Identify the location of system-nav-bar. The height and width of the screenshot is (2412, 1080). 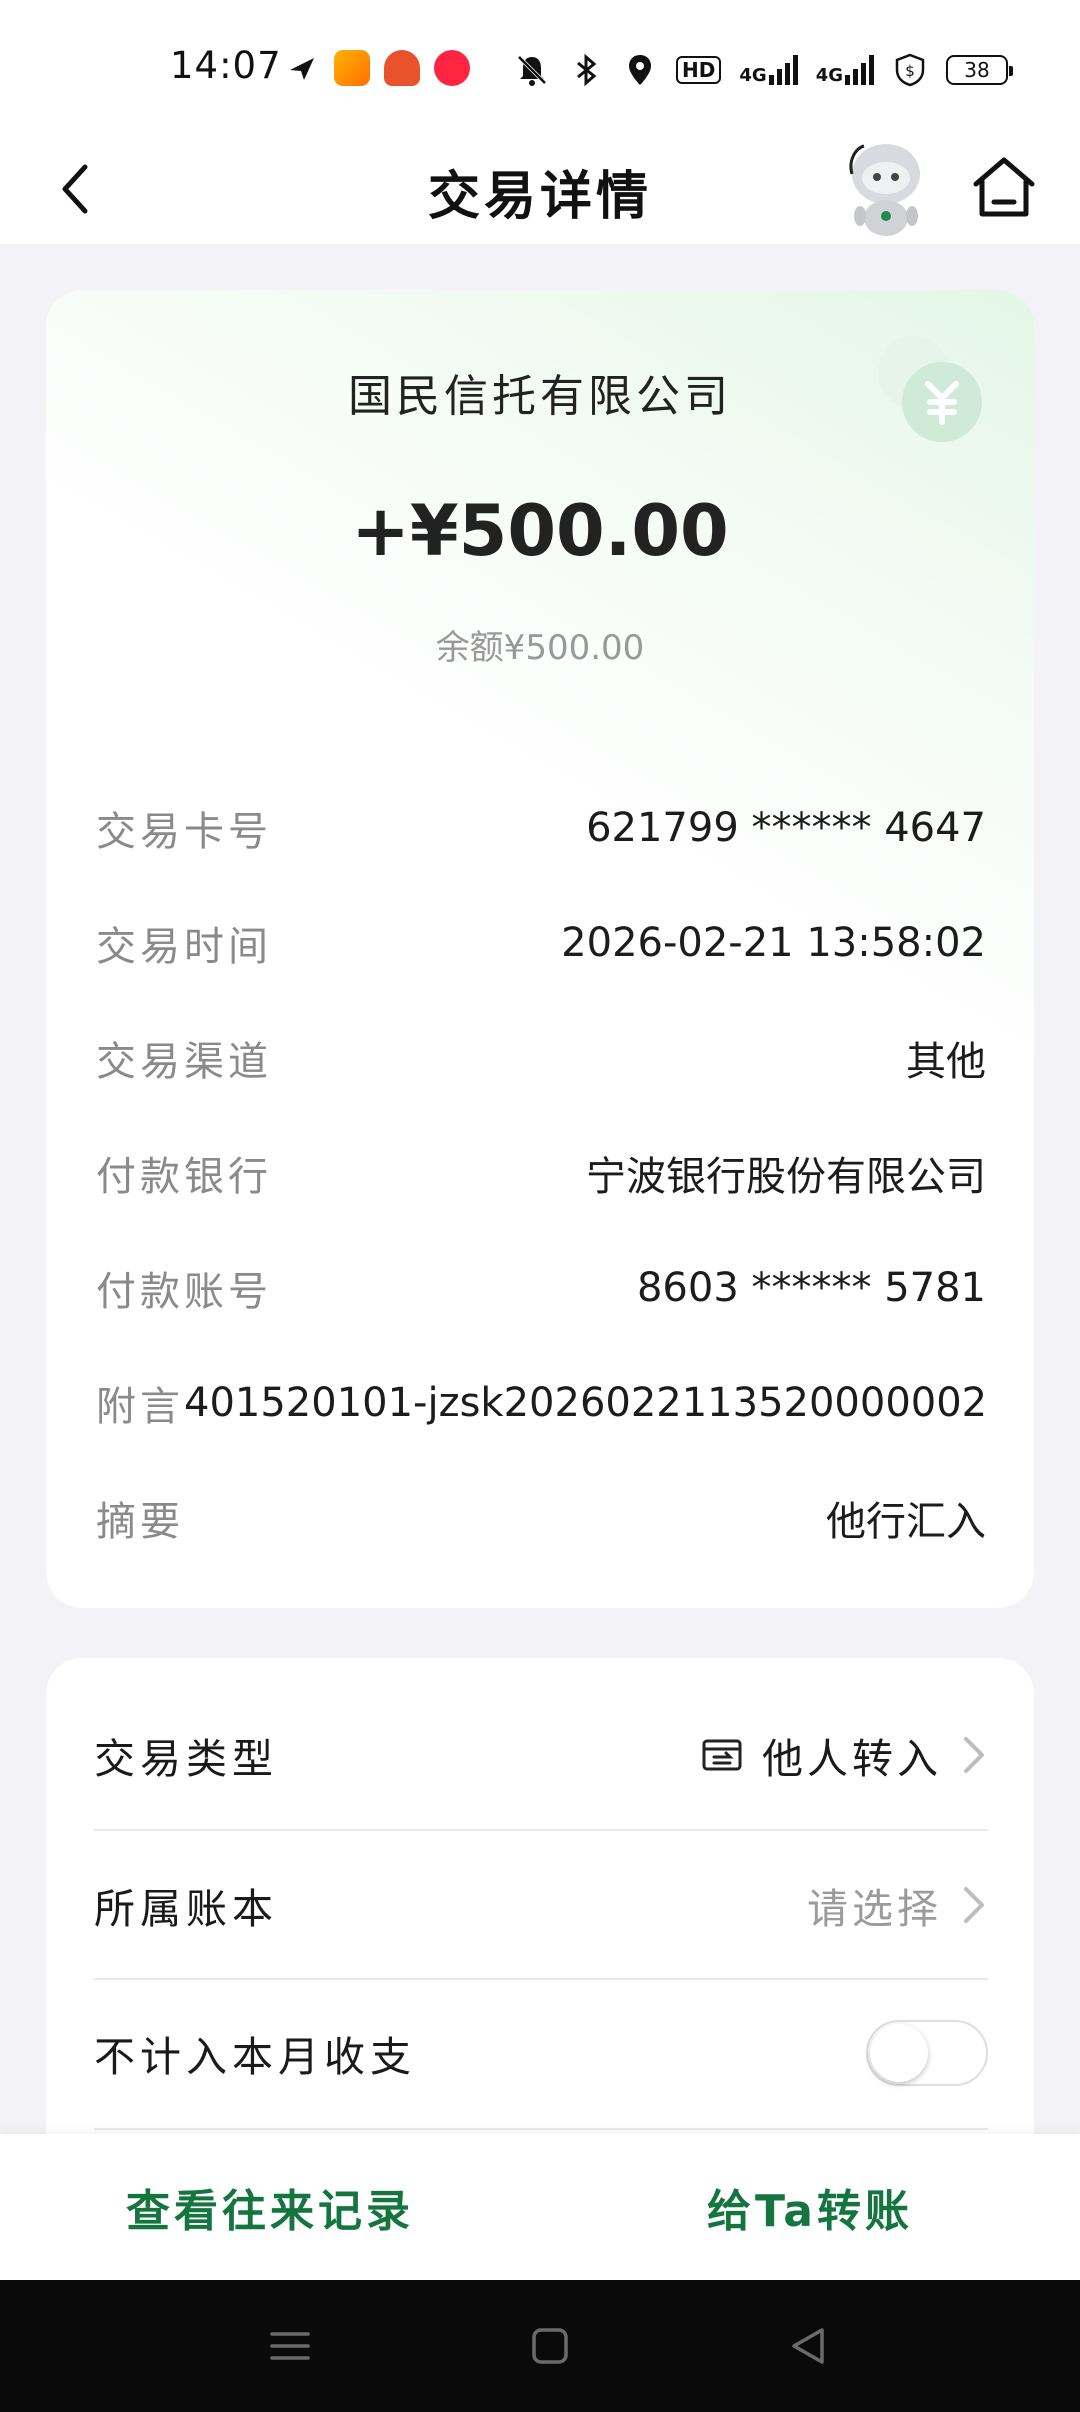
(540, 2346).